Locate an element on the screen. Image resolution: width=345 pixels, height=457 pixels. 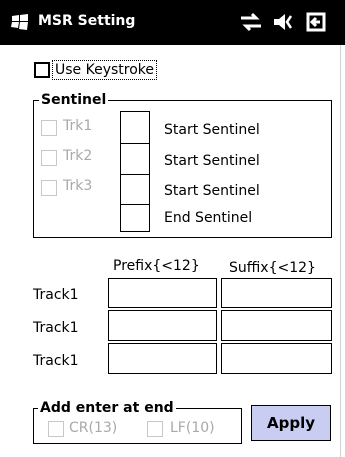
use-keystroke-label: Use Keystroke is located at coordinates (105, 70).